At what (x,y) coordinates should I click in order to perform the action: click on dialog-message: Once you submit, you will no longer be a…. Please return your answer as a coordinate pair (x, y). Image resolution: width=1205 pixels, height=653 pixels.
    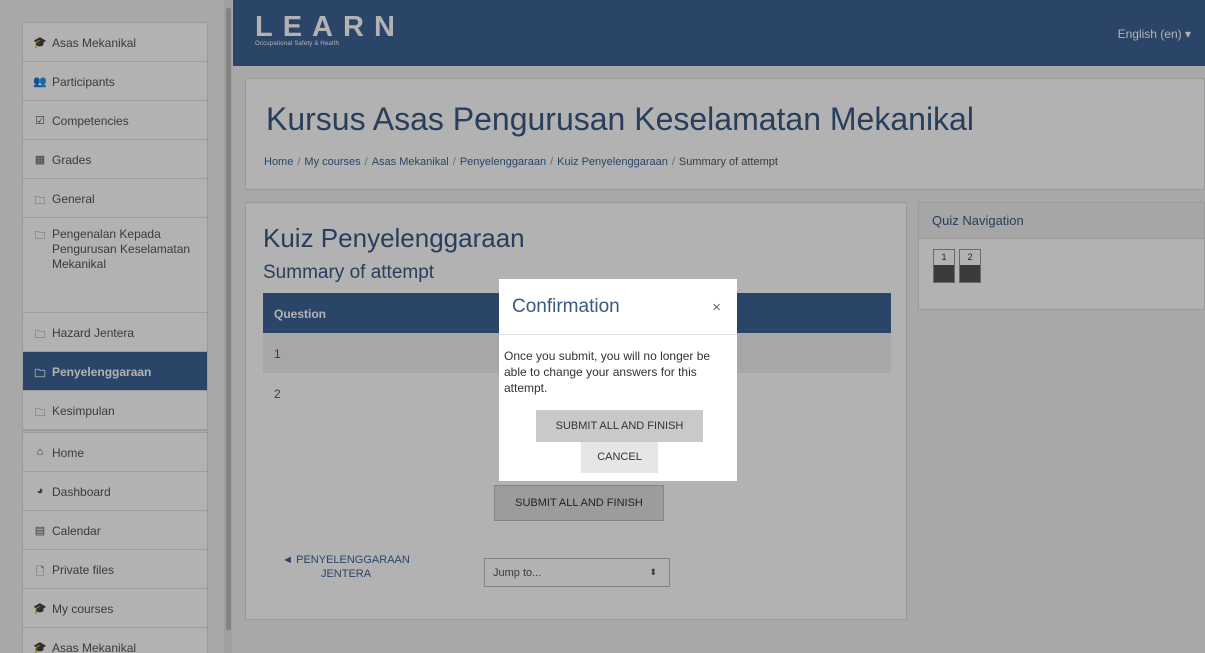
    Looking at the image, I should click on (607, 372).